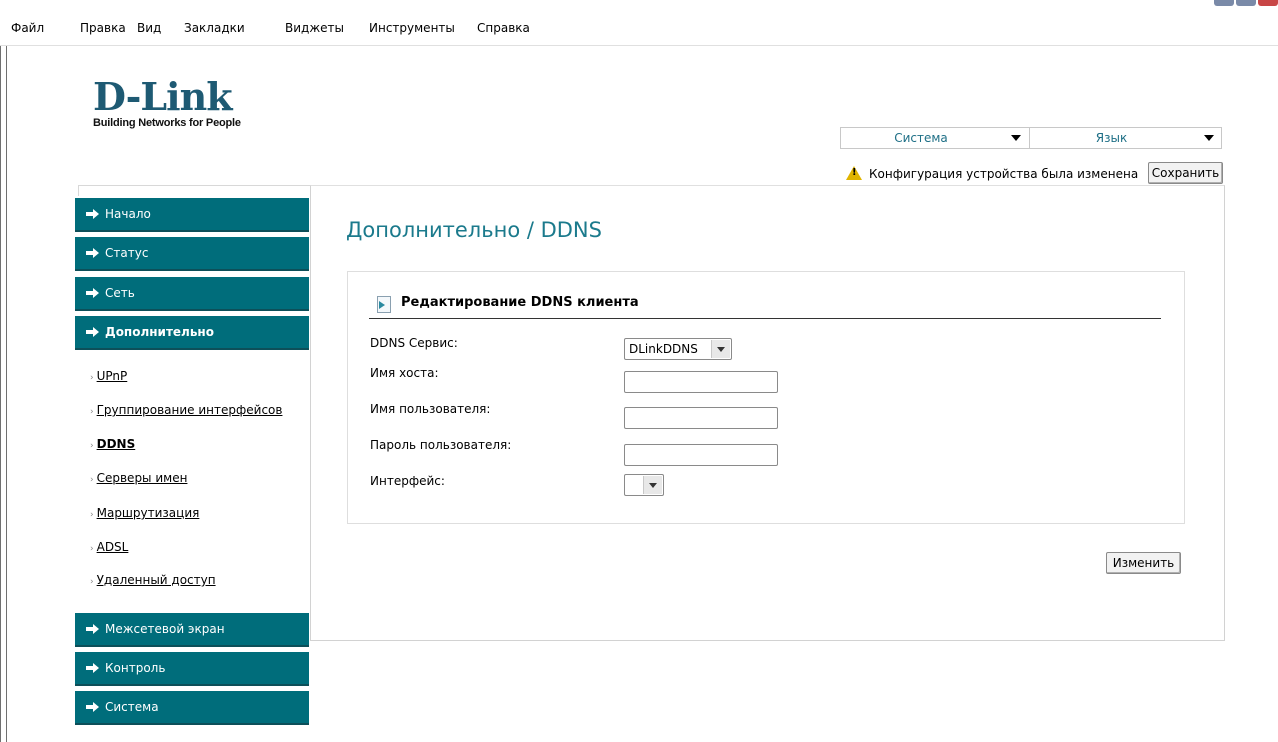  I want to click on menu-view: Вид, so click(149, 28).